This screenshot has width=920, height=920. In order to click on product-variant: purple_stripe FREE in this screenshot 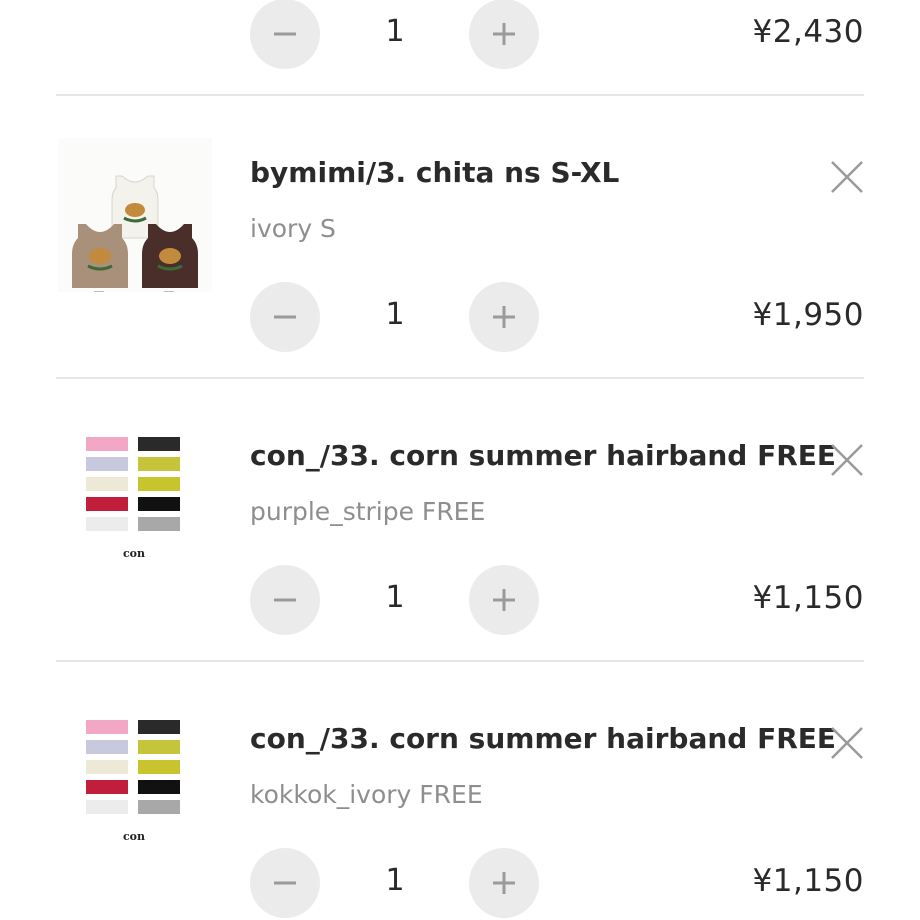, I will do `click(368, 511)`.